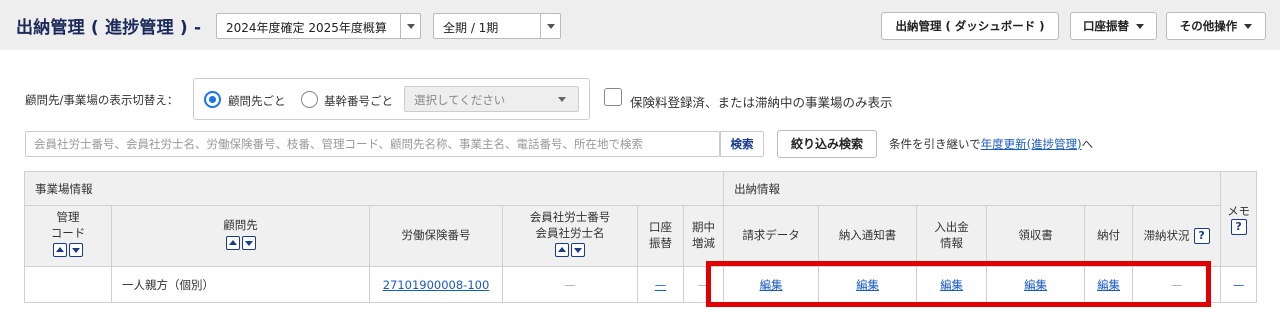 The height and width of the screenshot is (316, 1280). Describe the element at coordinates (952, 243) in the screenshot. I see `col-inout-label-2: 情報` at that location.